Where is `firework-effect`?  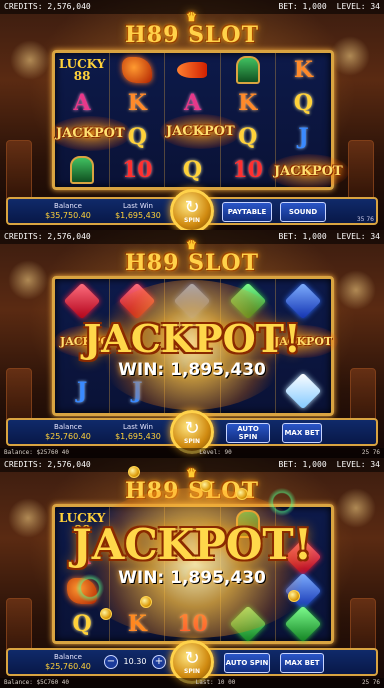 firework-effect is located at coordinates (282, 502).